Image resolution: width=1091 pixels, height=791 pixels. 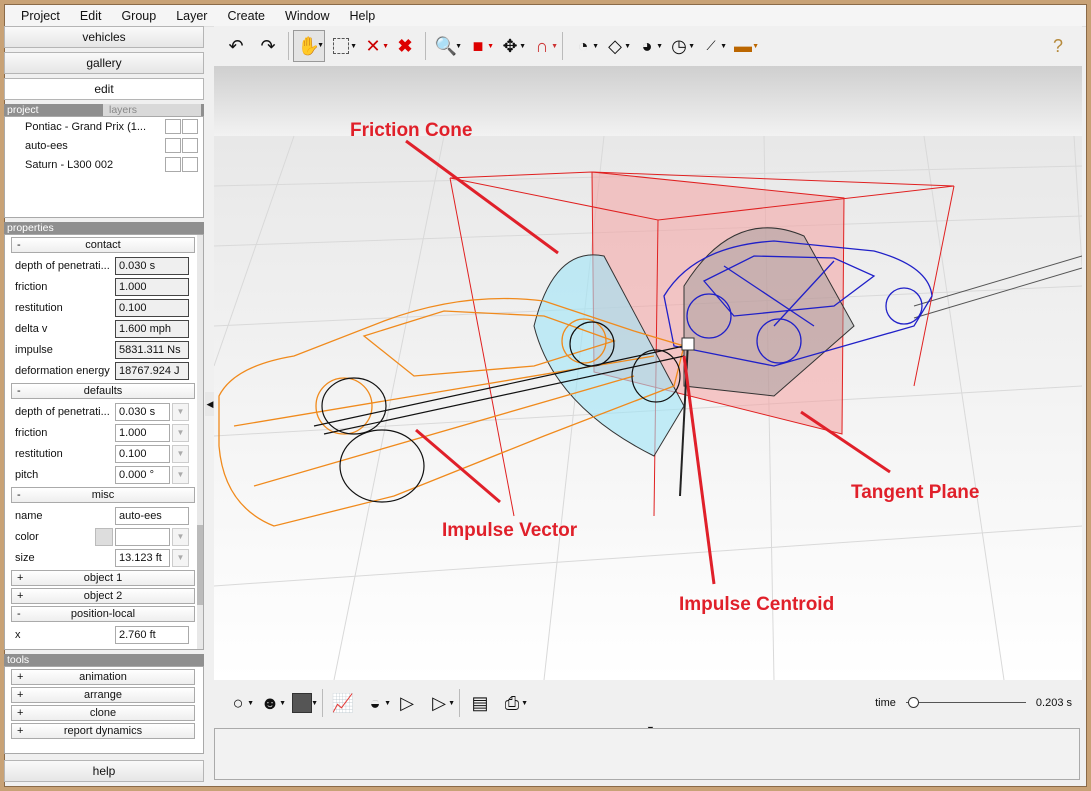 What do you see at coordinates (341, 46) in the screenshot?
I see `select-rectangle-icon: ▼` at bounding box center [341, 46].